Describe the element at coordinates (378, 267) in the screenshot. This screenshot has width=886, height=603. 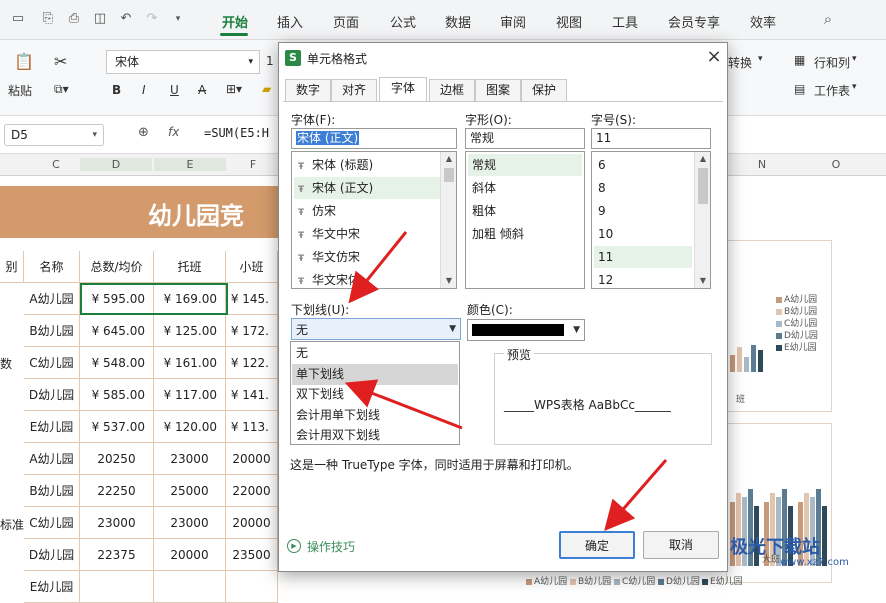
I see `arrow-to-underline-select` at that location.